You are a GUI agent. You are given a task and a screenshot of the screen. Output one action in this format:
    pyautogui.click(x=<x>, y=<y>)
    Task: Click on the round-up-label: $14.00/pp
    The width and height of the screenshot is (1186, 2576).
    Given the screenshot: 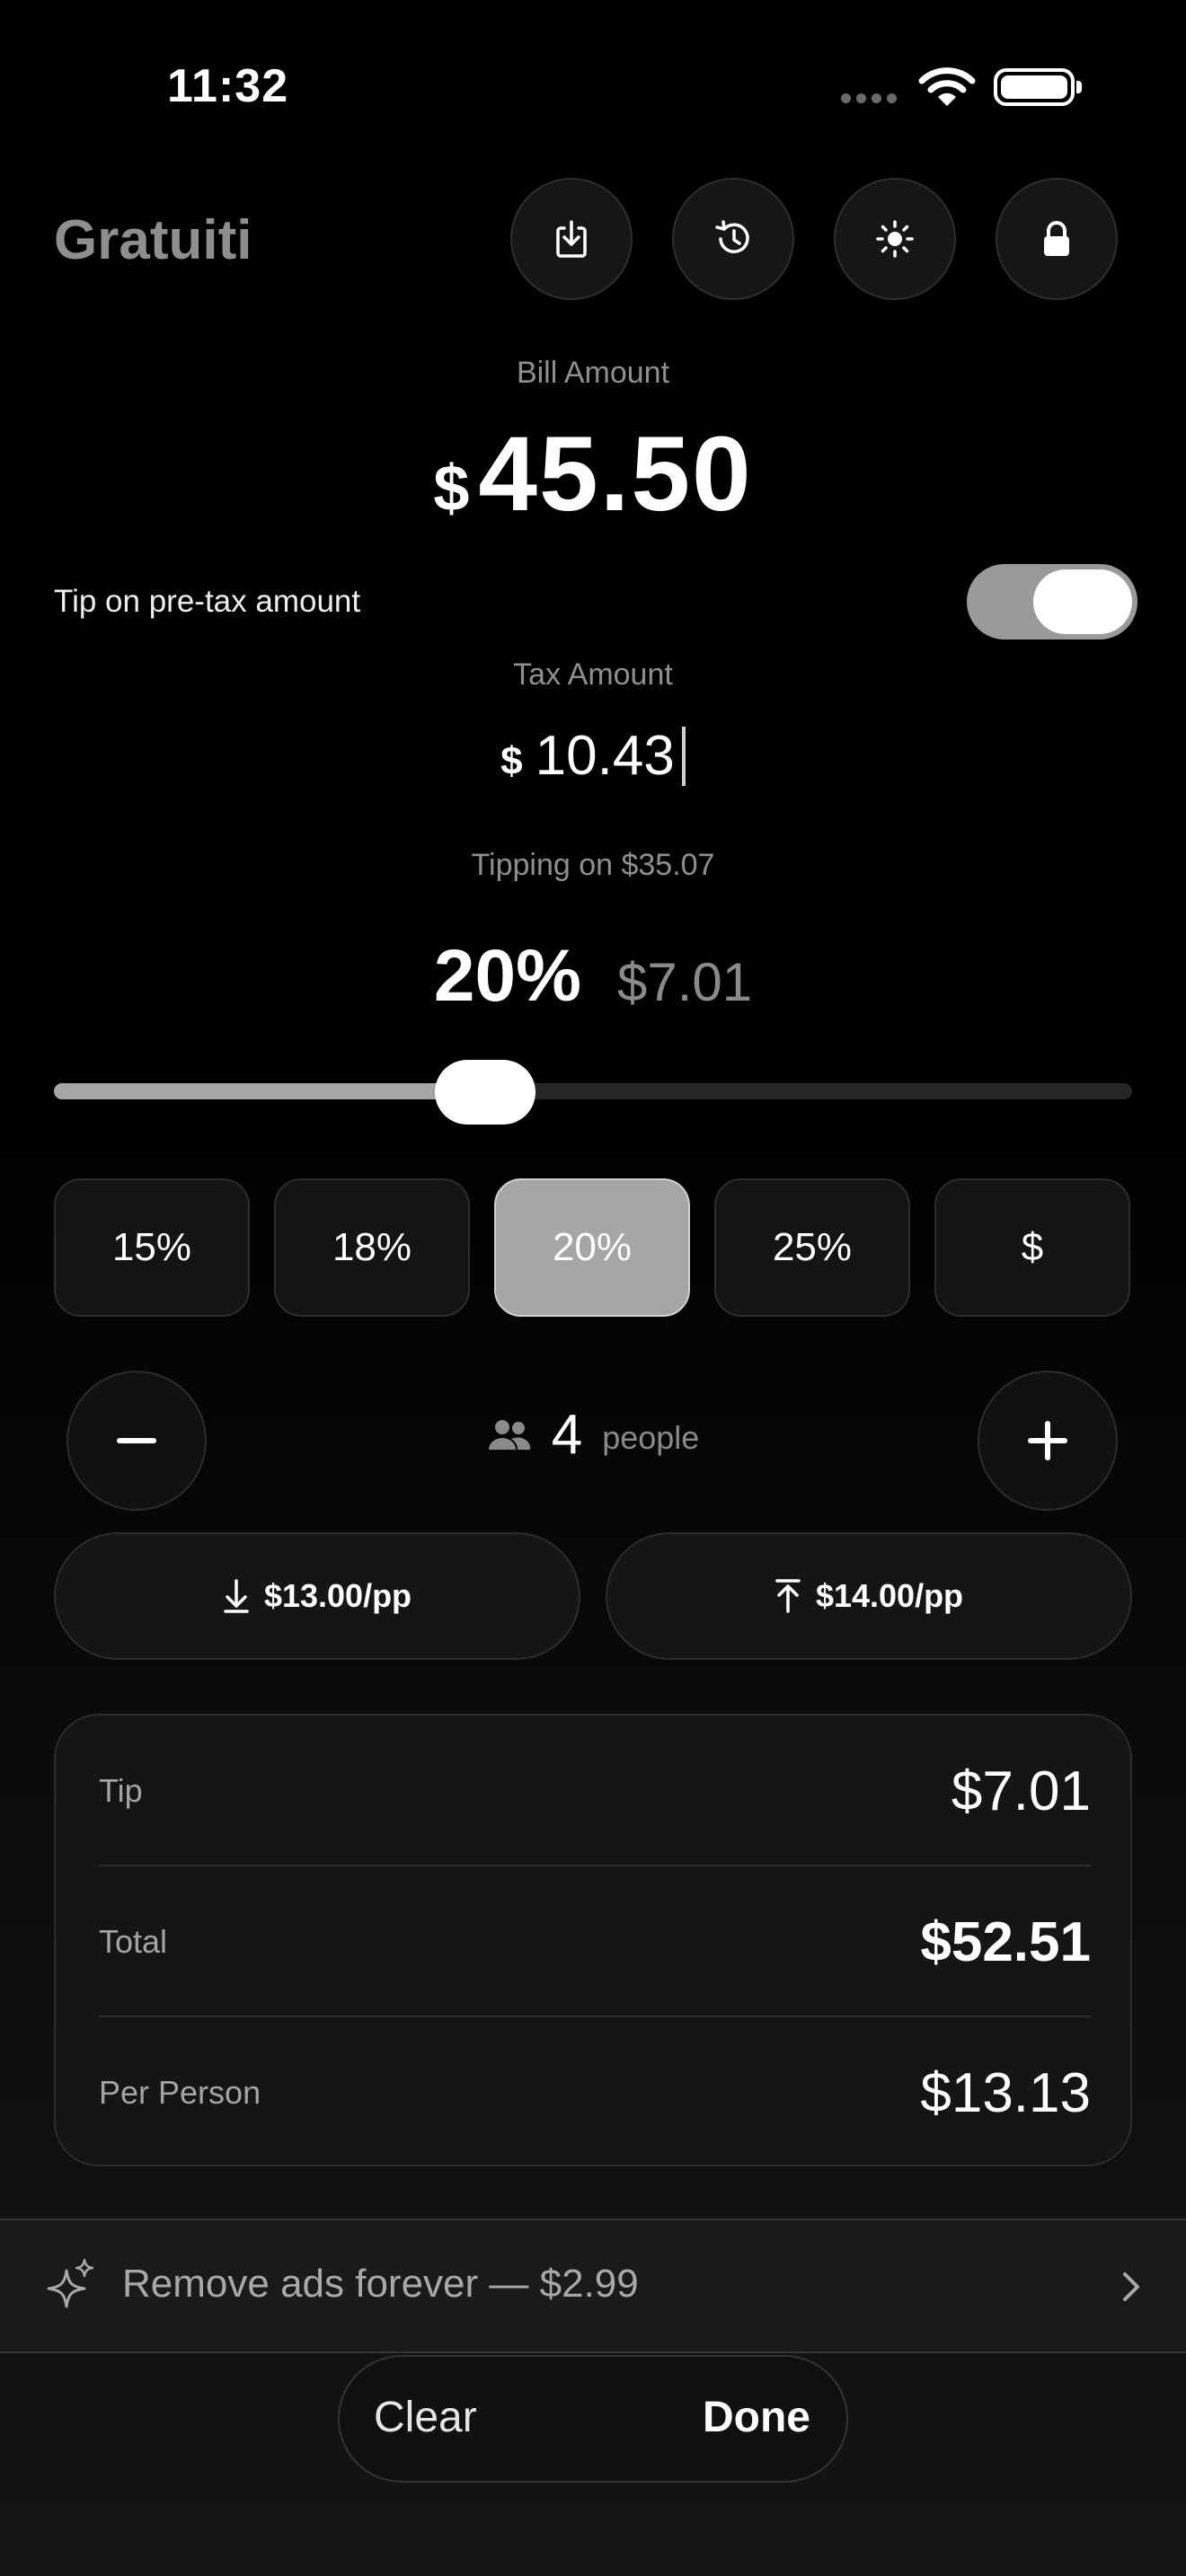 What is the action you would take?
    pyautogui.click(x=889, y=1595)
    